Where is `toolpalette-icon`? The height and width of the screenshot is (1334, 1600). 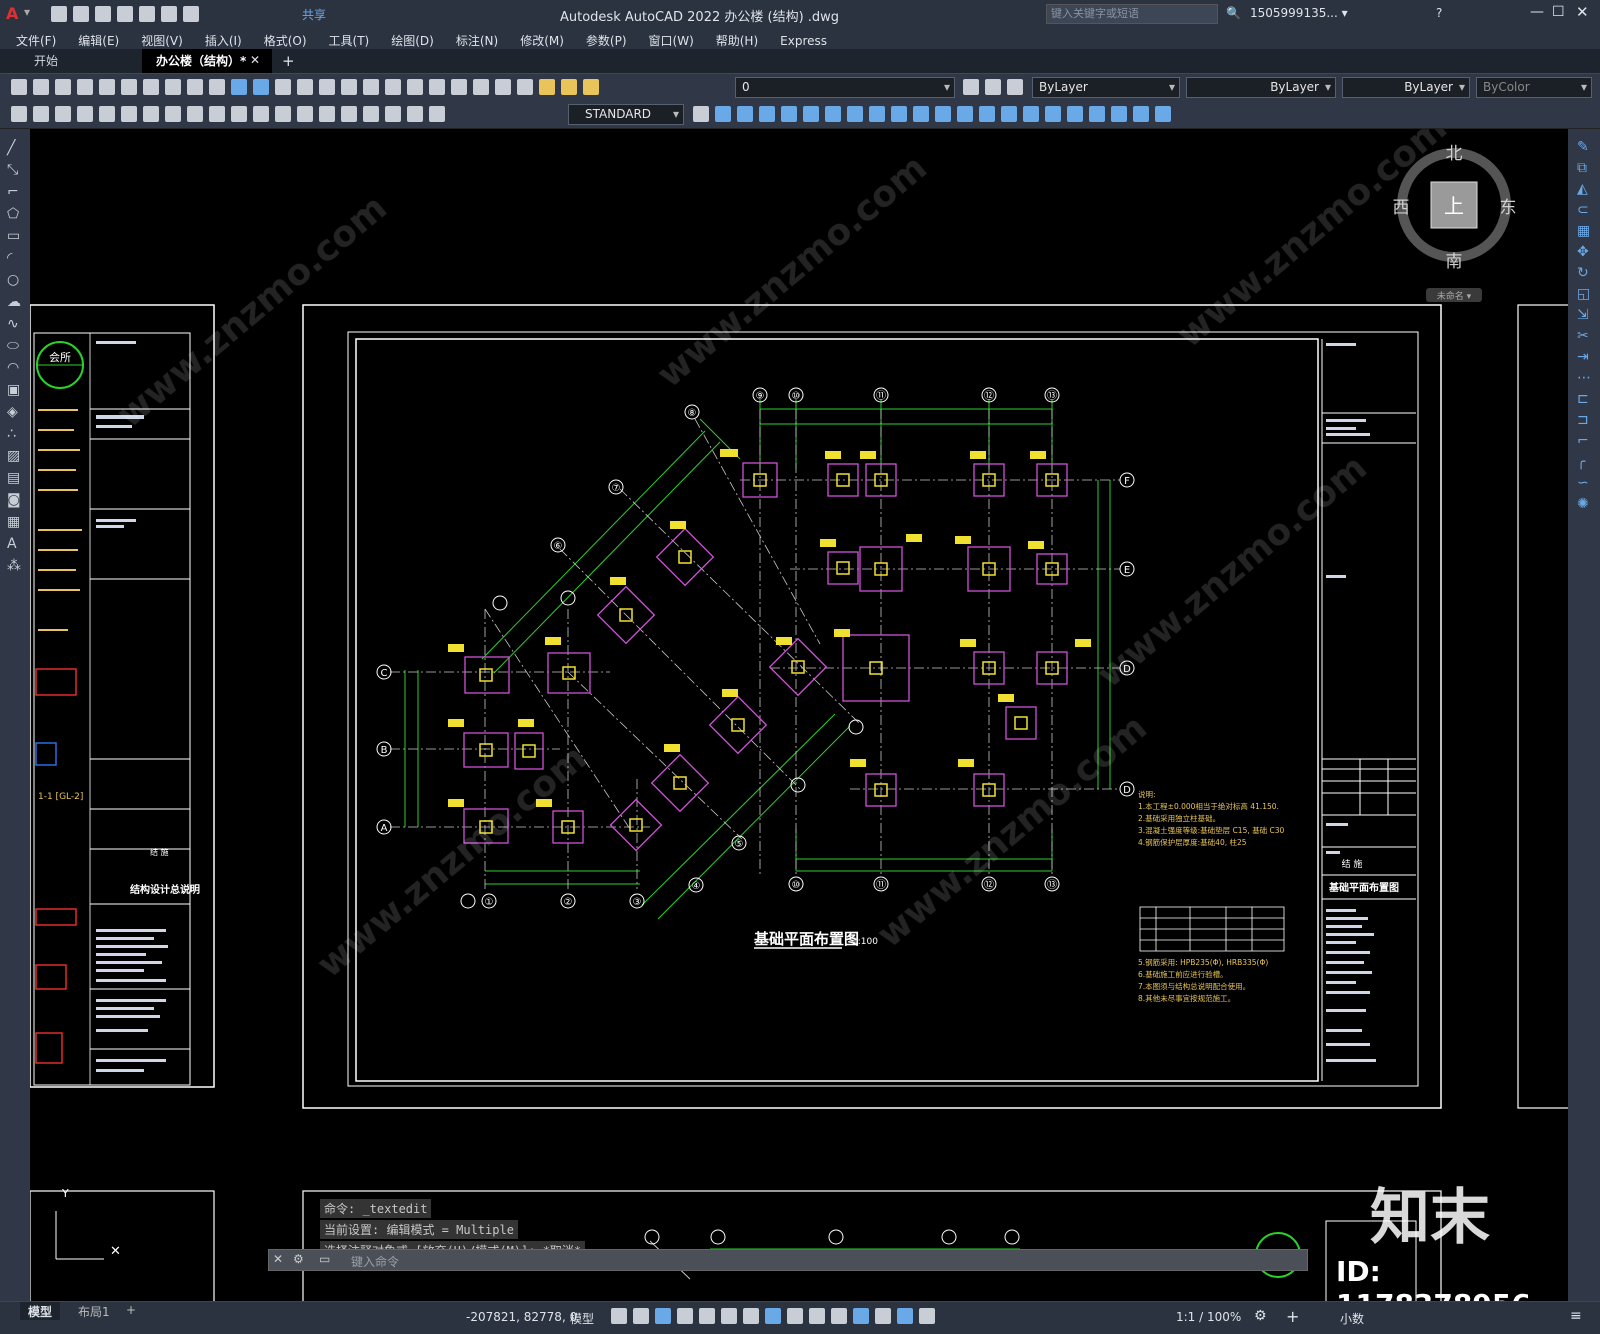 toolpalette-icon is located at coordinates (415, 87).